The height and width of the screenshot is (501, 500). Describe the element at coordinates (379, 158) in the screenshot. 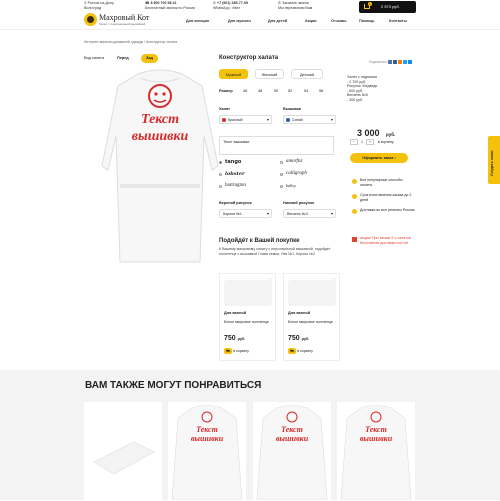

I see `checkout-button: Оформить заказ ›` at that location.